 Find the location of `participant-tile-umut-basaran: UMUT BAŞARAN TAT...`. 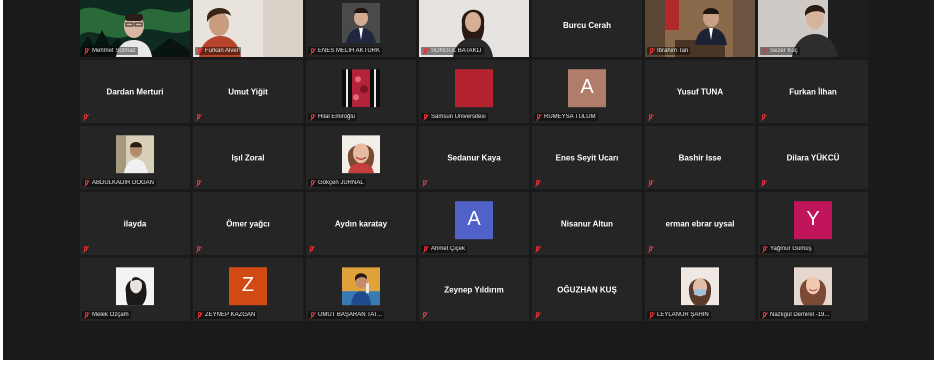

participant-tile-umut-basaran: UMUT BAŞARAN TAT... is located at coordinates (361, 289).